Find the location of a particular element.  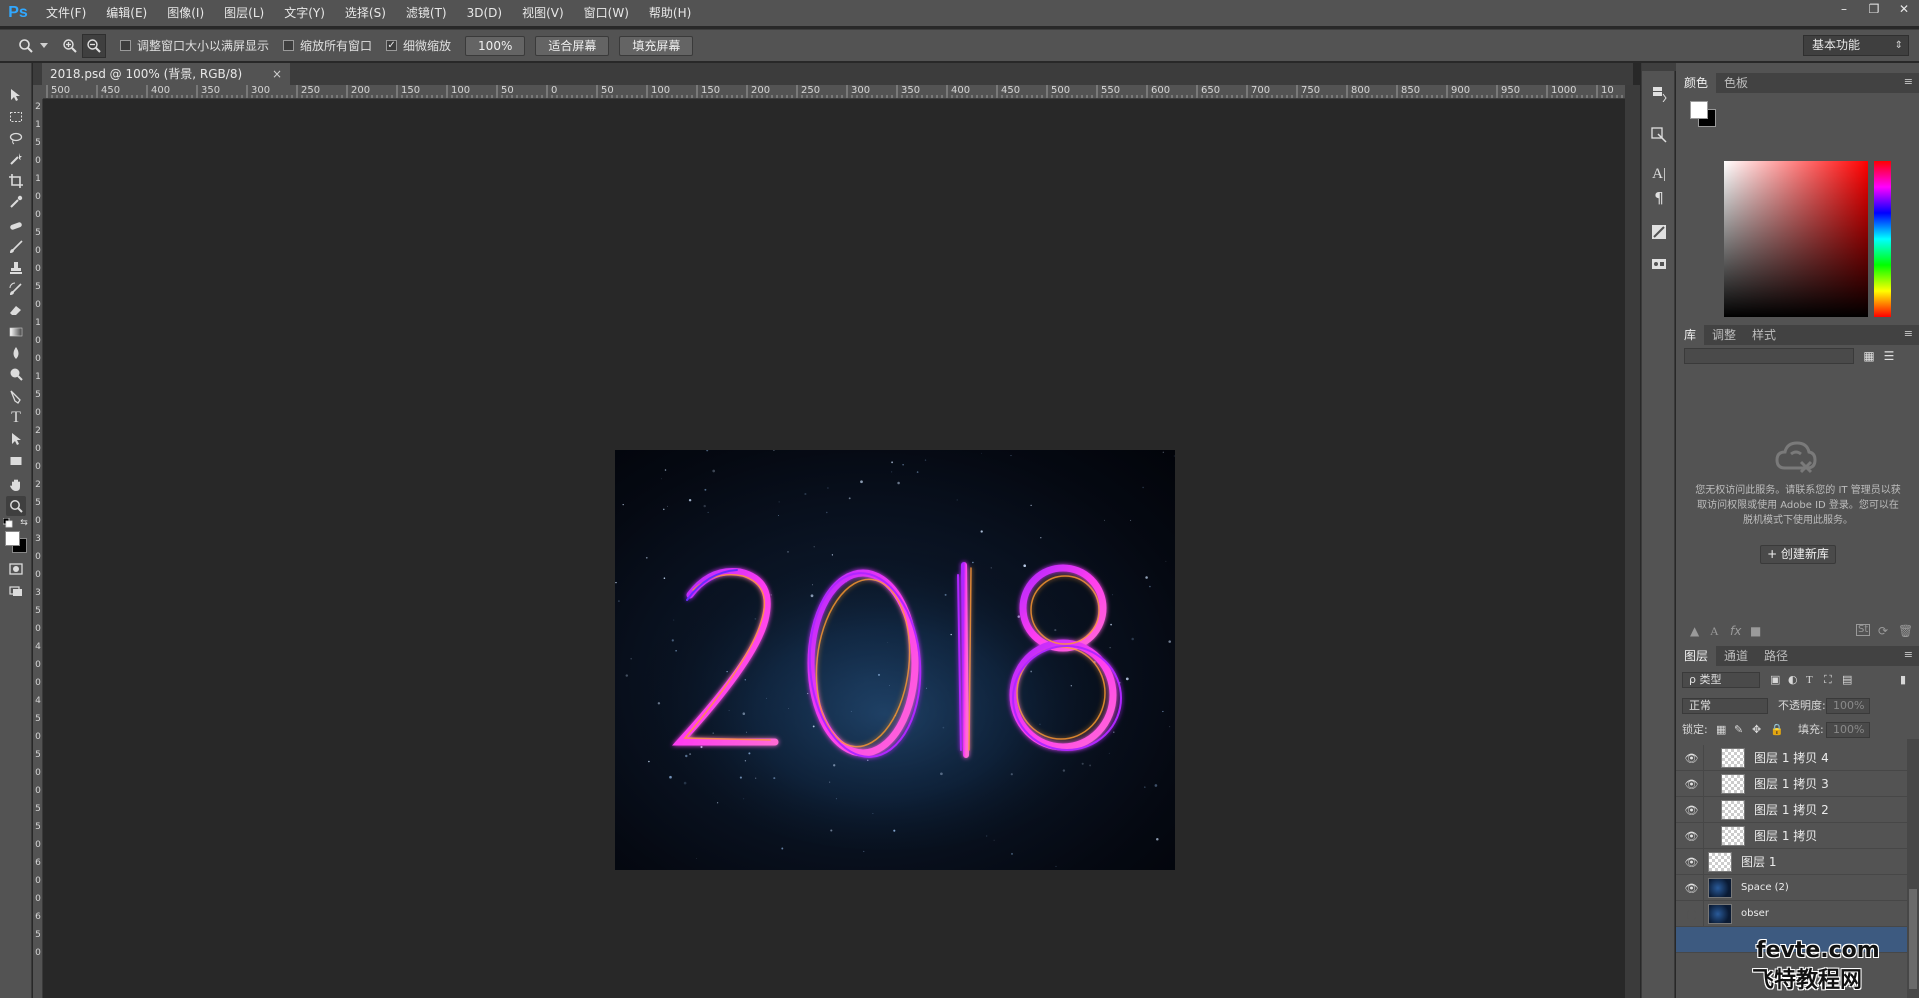

ruler-corner is located at coordinates (38, 92).